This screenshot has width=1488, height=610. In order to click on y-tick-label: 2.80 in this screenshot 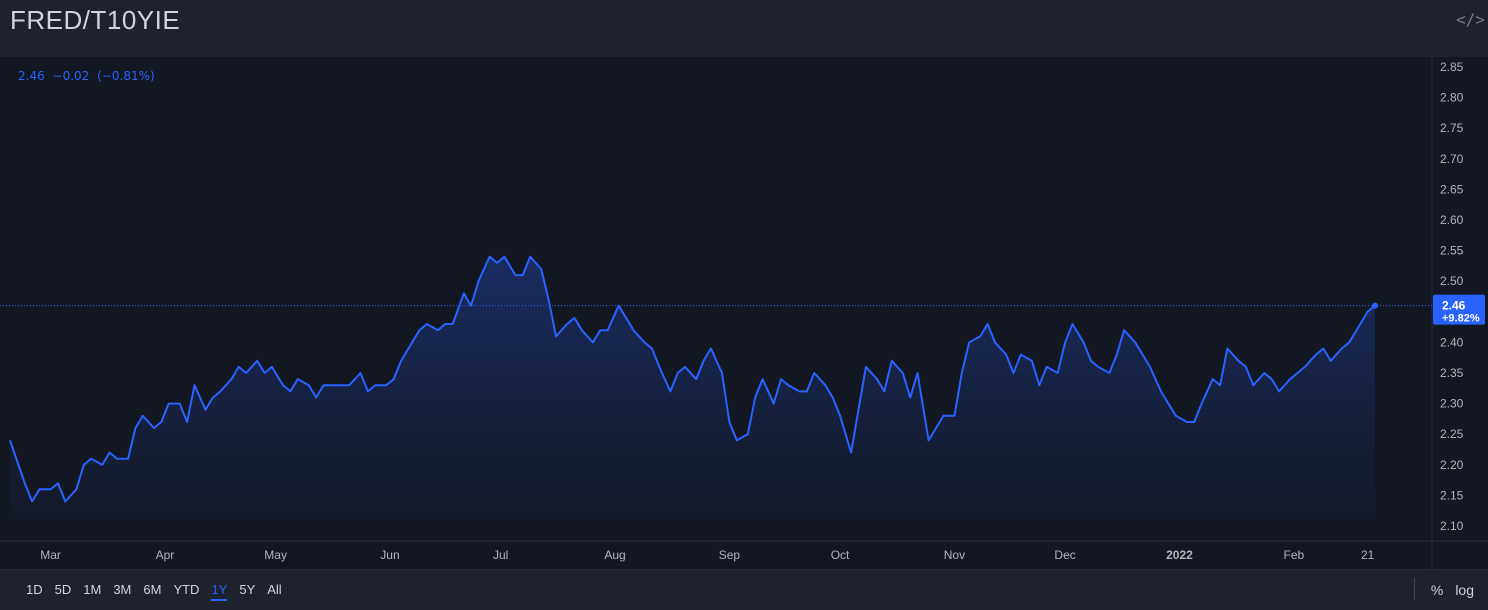, I will do `click(1452, 98)`.